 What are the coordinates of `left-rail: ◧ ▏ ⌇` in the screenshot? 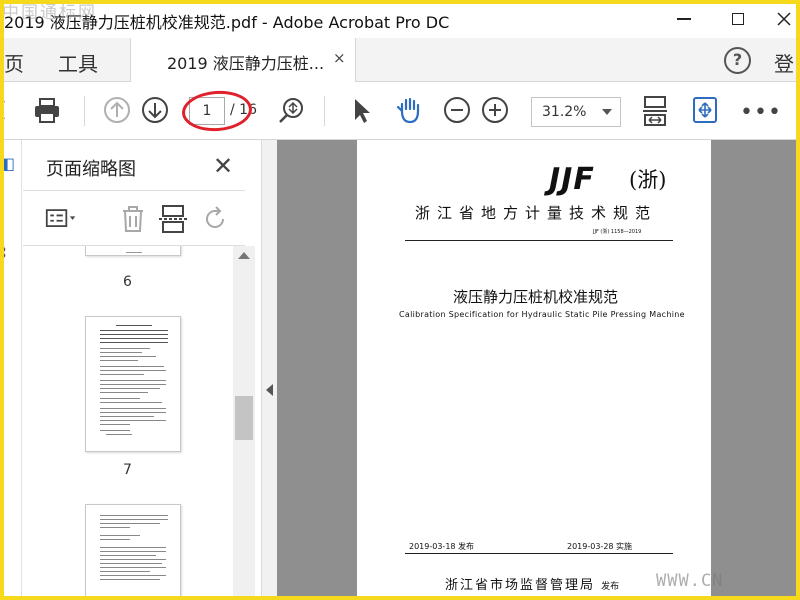 It's located at (11, 370).